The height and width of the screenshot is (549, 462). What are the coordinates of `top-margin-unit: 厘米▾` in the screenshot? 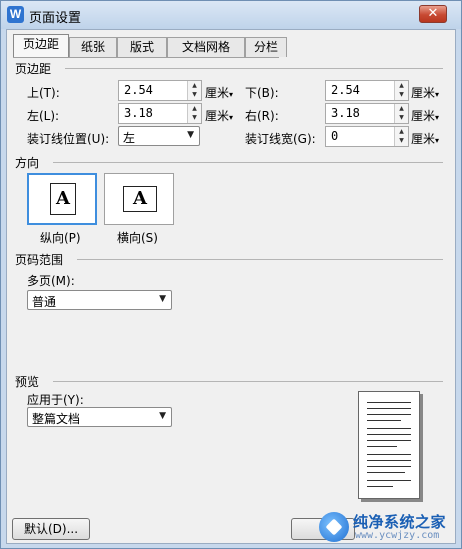 It's located at (219, 92).